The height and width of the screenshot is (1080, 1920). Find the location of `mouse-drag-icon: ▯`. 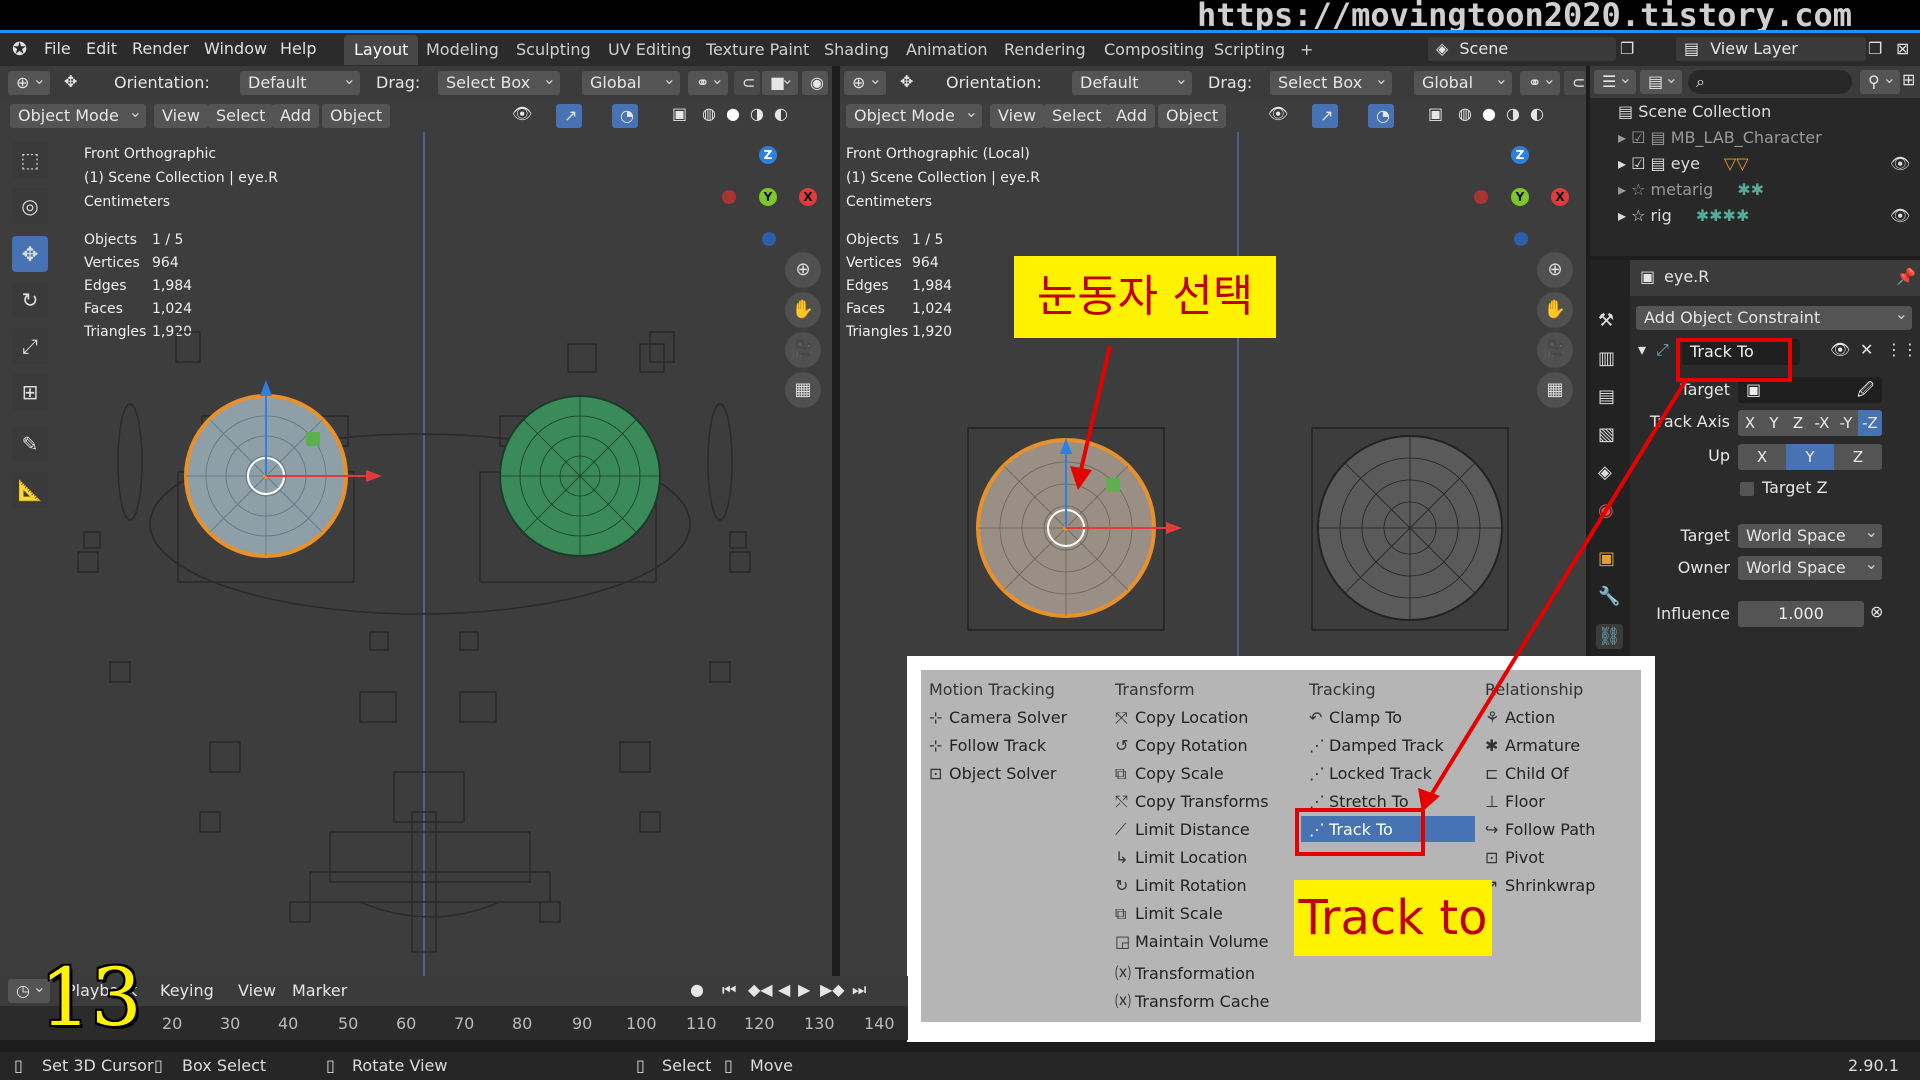

mouse-drag-icon: ▯ is located at coordinates (158, 1065).